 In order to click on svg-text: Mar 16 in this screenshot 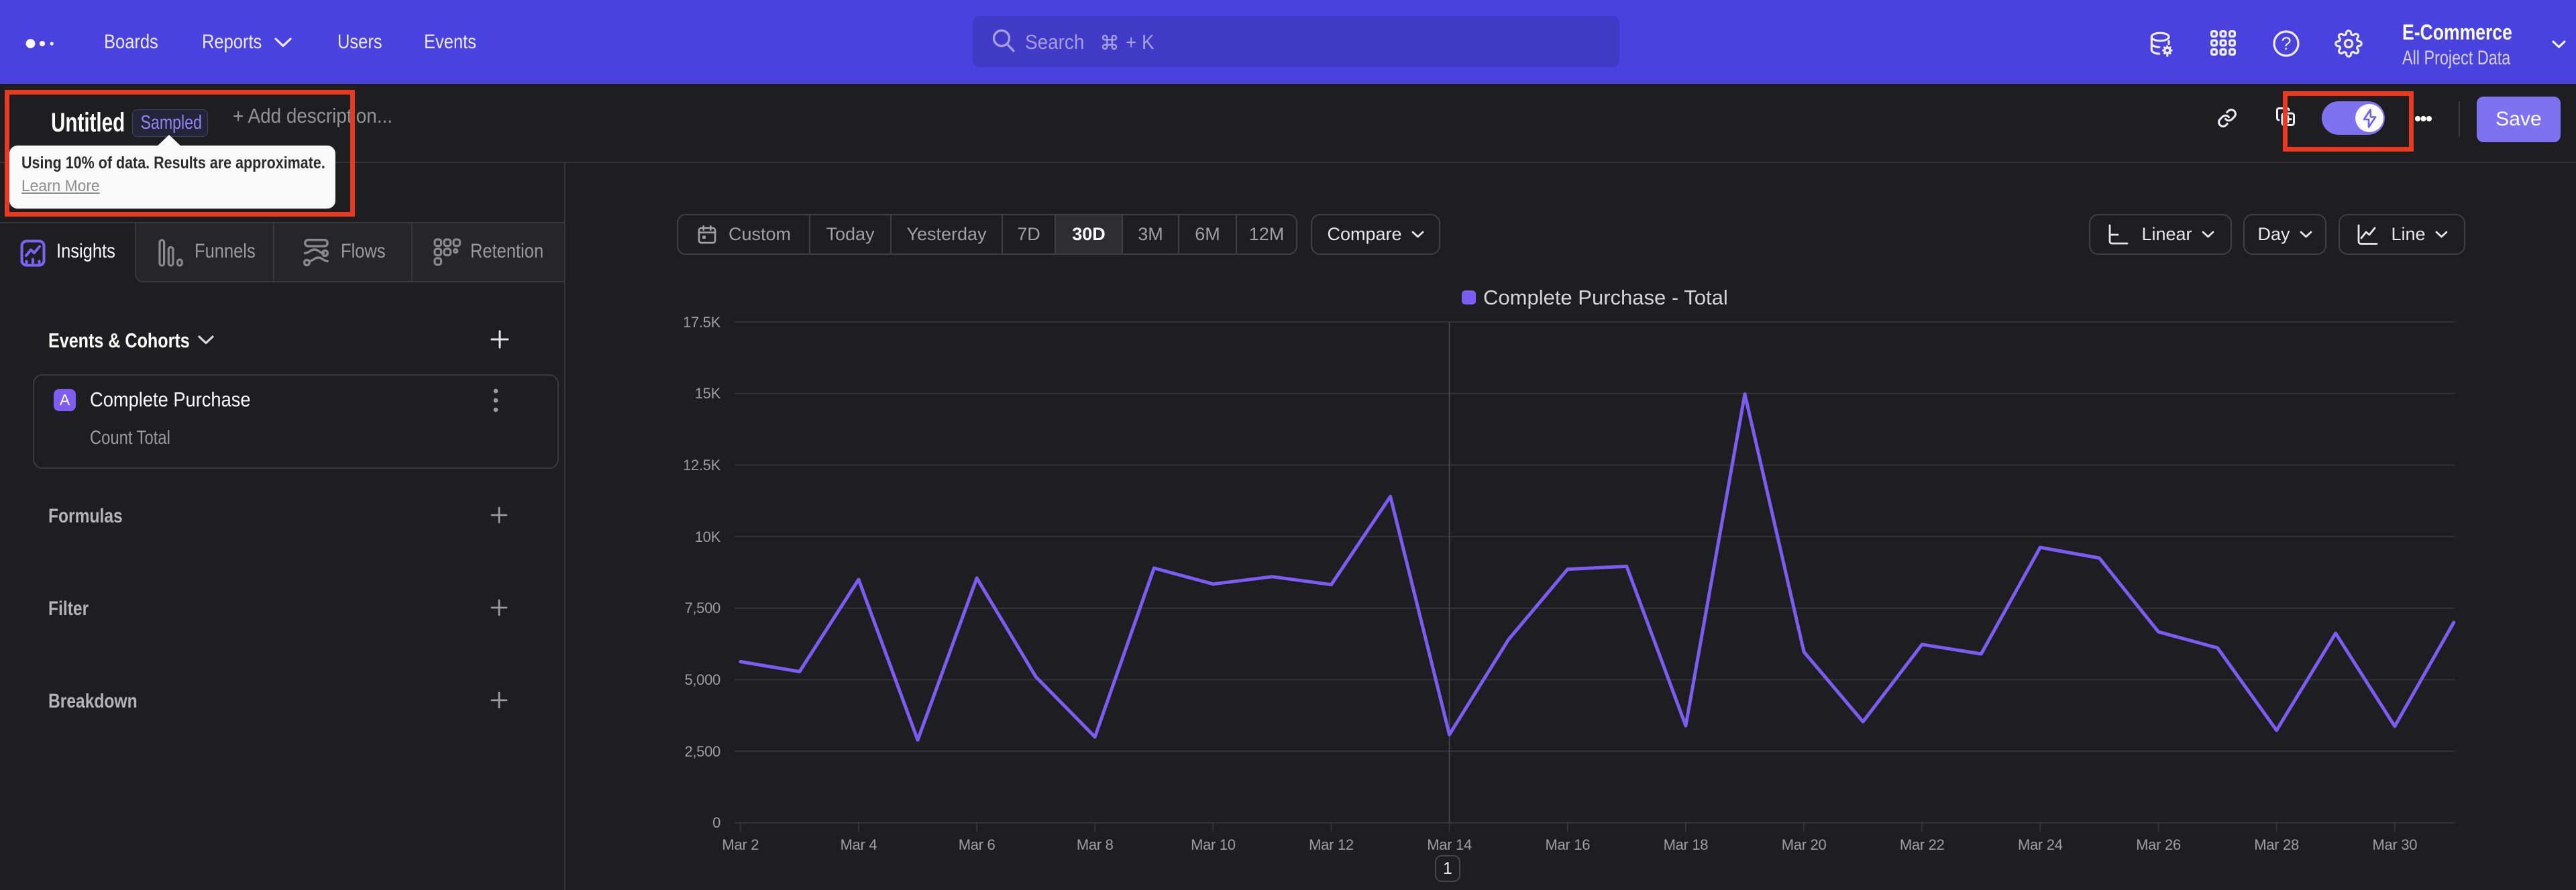, I will do `click(1567, 844)`.